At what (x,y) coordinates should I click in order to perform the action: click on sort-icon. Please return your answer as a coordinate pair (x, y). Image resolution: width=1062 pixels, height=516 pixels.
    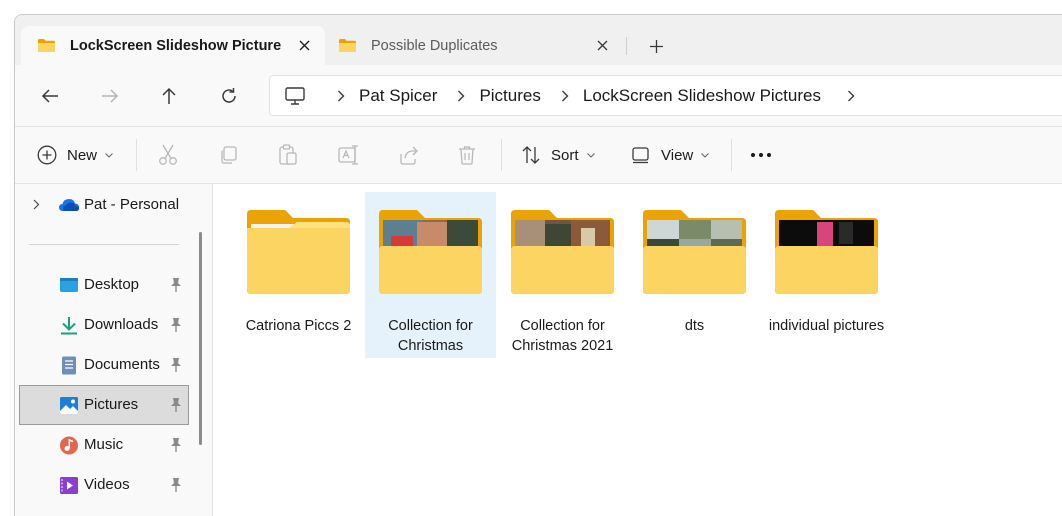
    Looking at the image, I should click on (531, 155).